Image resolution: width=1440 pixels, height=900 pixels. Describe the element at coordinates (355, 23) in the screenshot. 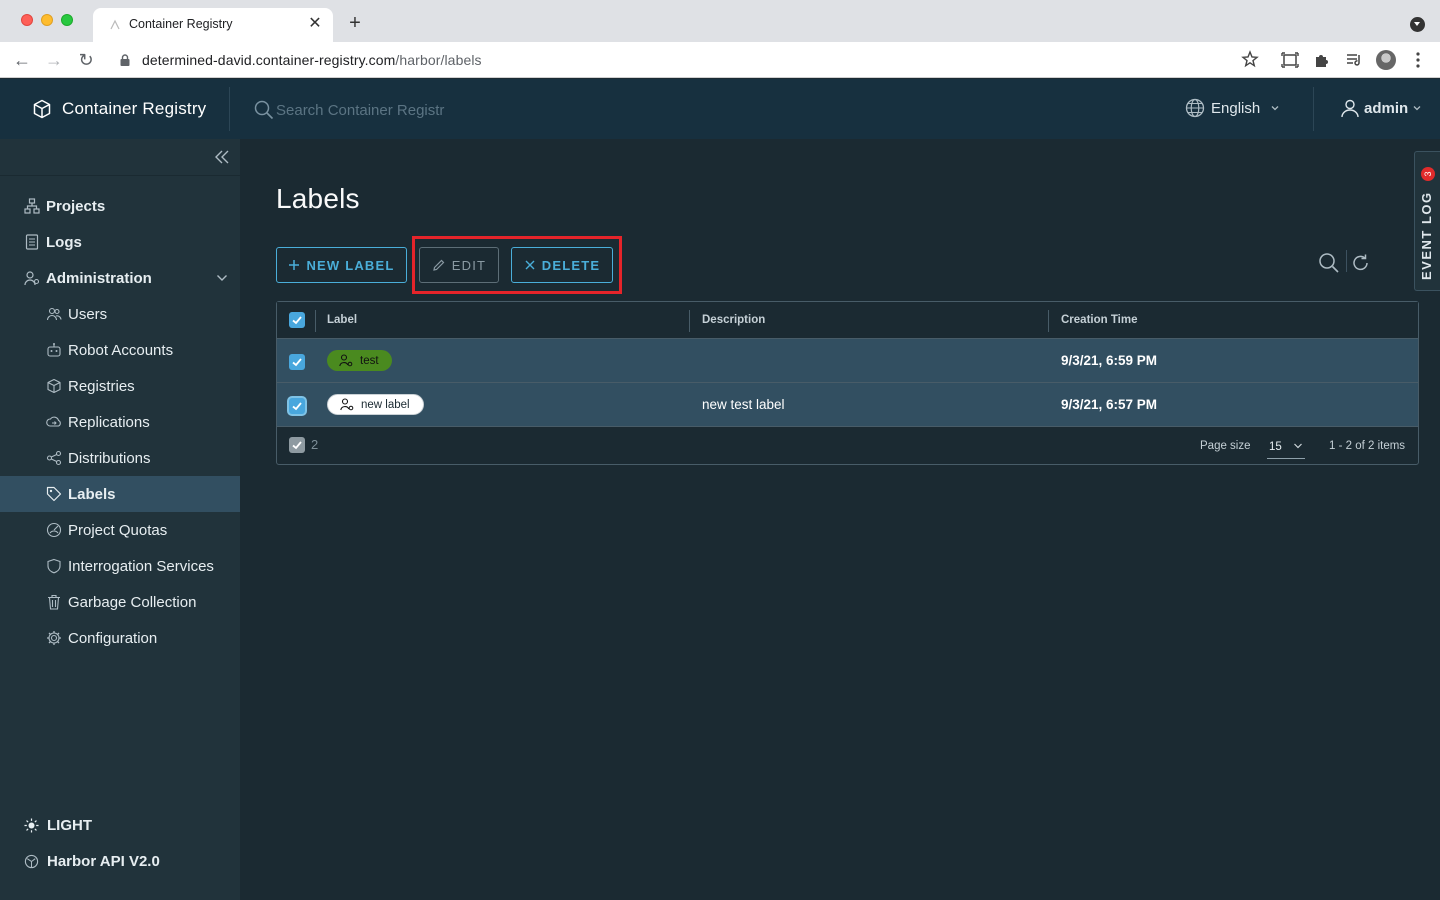

I see `new-tab-button: +` at that location.